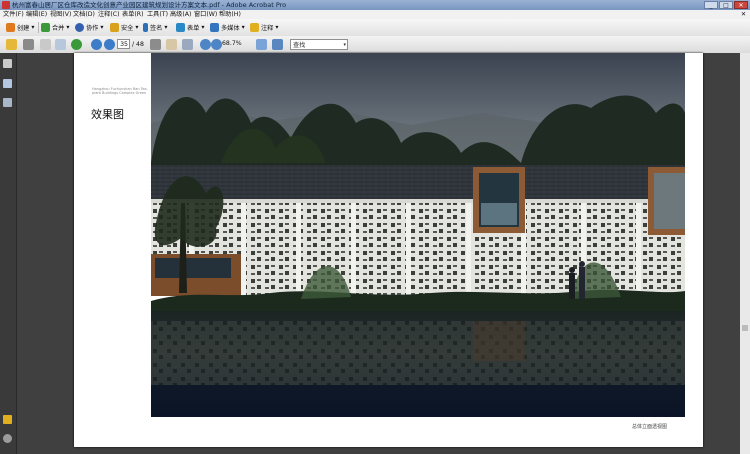 This screenshot has height=454, width=750. What do you see at coordinates (6, 5) in the screenshot?
I see `acrobat-icon` at bounding box center [6, 5].